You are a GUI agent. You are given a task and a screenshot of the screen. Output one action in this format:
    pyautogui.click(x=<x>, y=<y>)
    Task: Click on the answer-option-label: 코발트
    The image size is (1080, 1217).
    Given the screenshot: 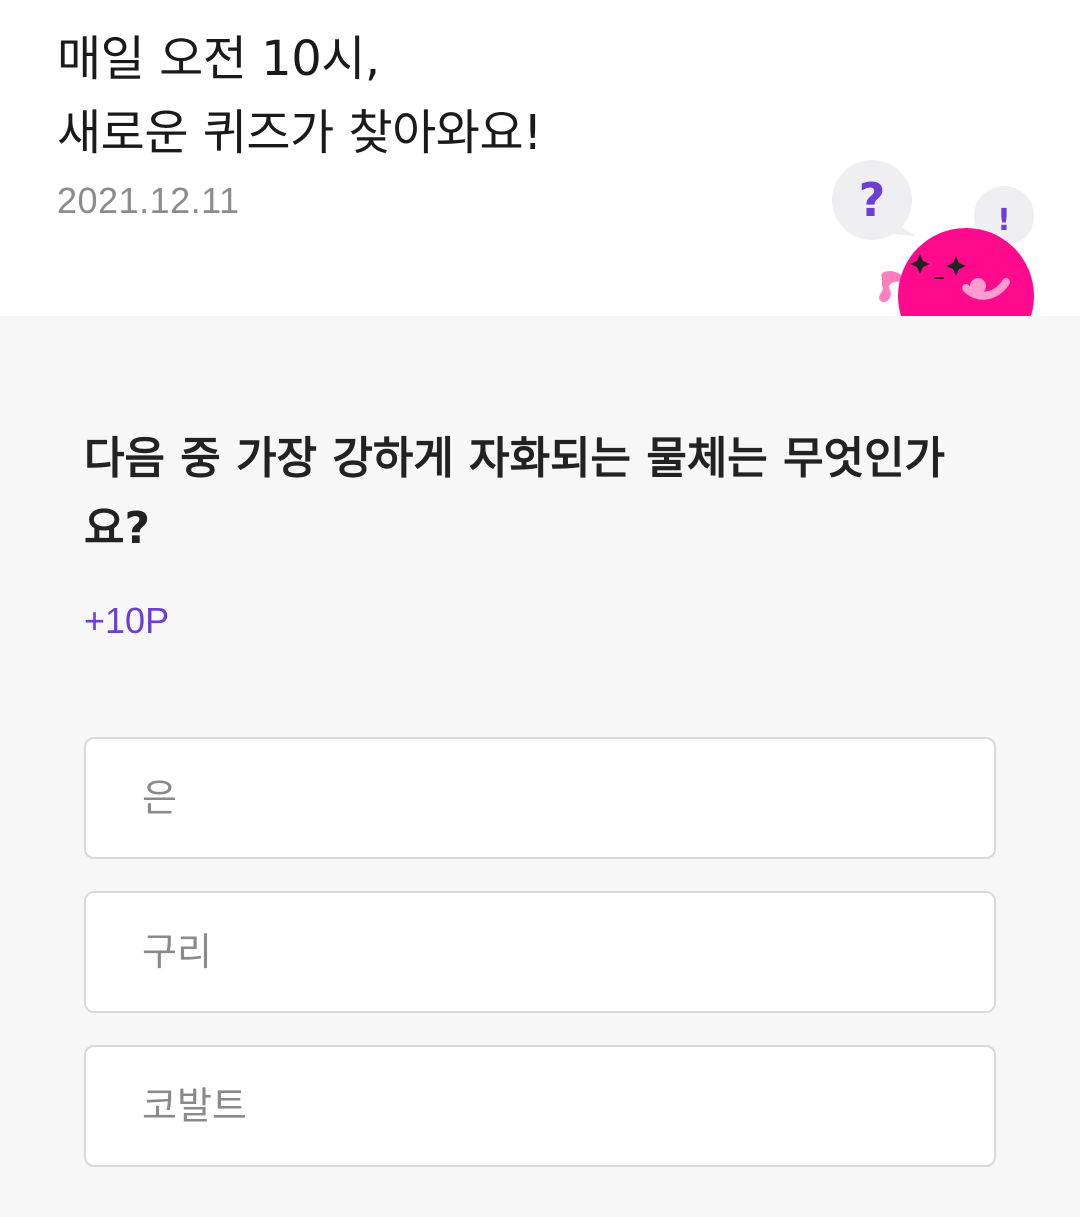 What is the action you would take?
    pyautogui.click(x=194, y=1106)
    